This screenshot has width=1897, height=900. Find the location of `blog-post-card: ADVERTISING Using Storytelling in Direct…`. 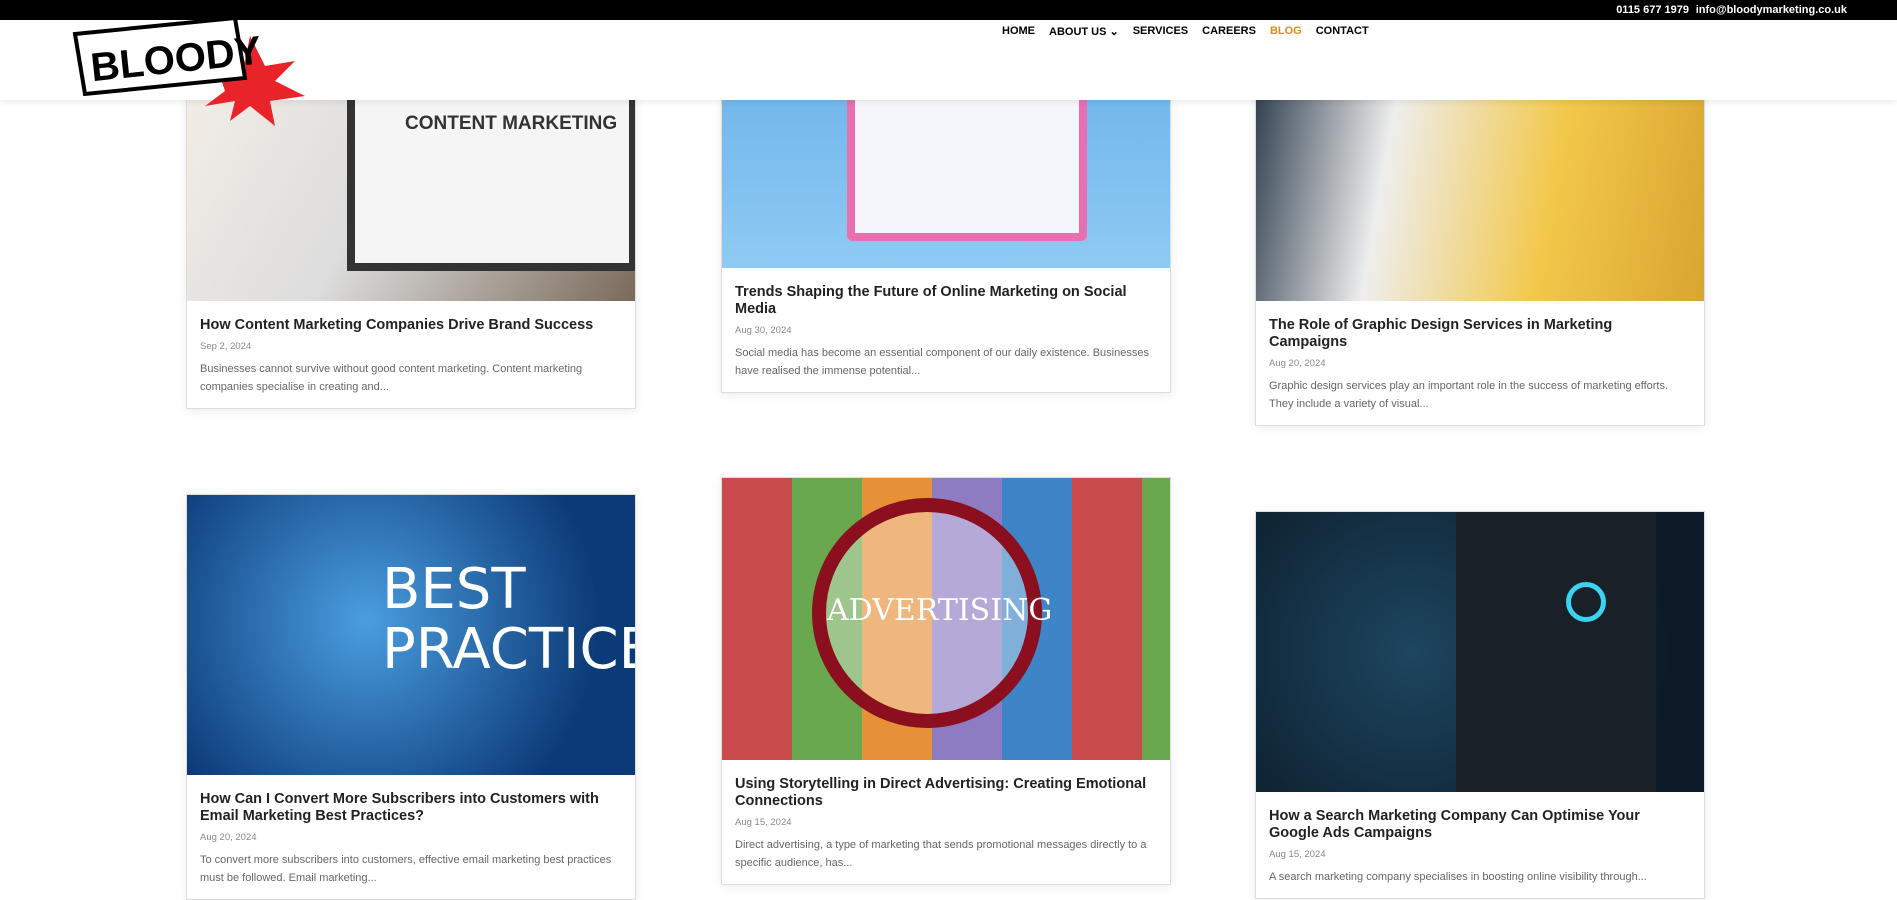

blog-post-card: ADVERTISING Using Storytelling in Direct… is located at coordinates (946, 681).